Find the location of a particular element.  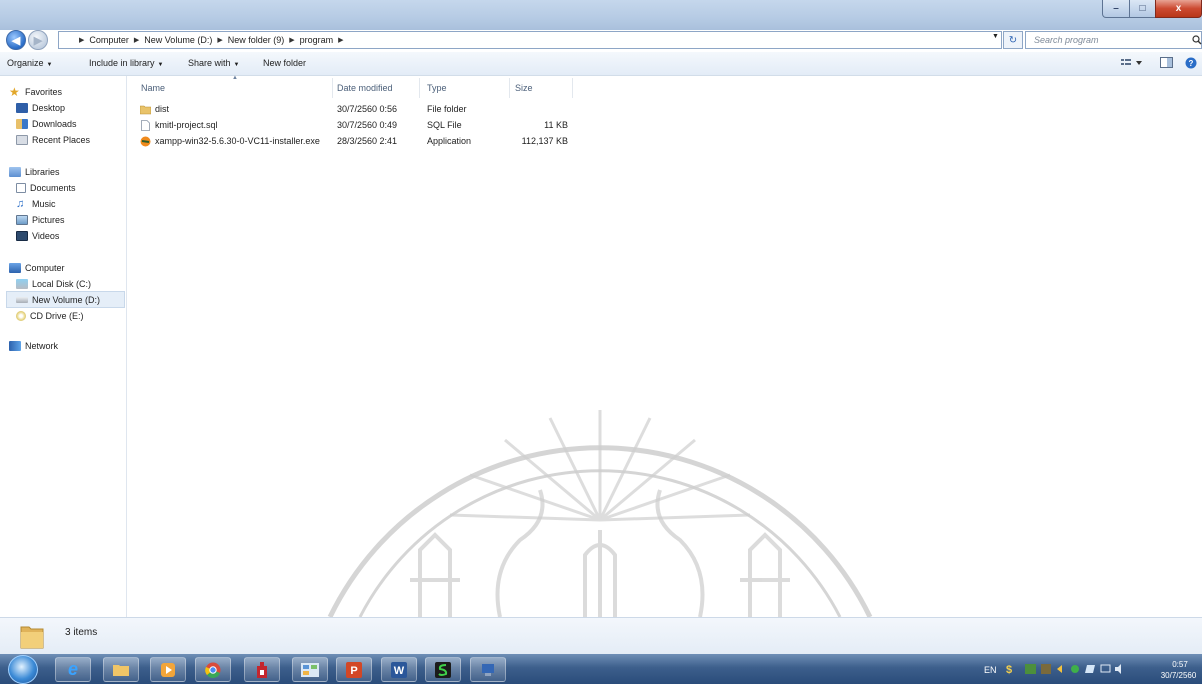

xampp-icon is located at coordinates (145, 141).